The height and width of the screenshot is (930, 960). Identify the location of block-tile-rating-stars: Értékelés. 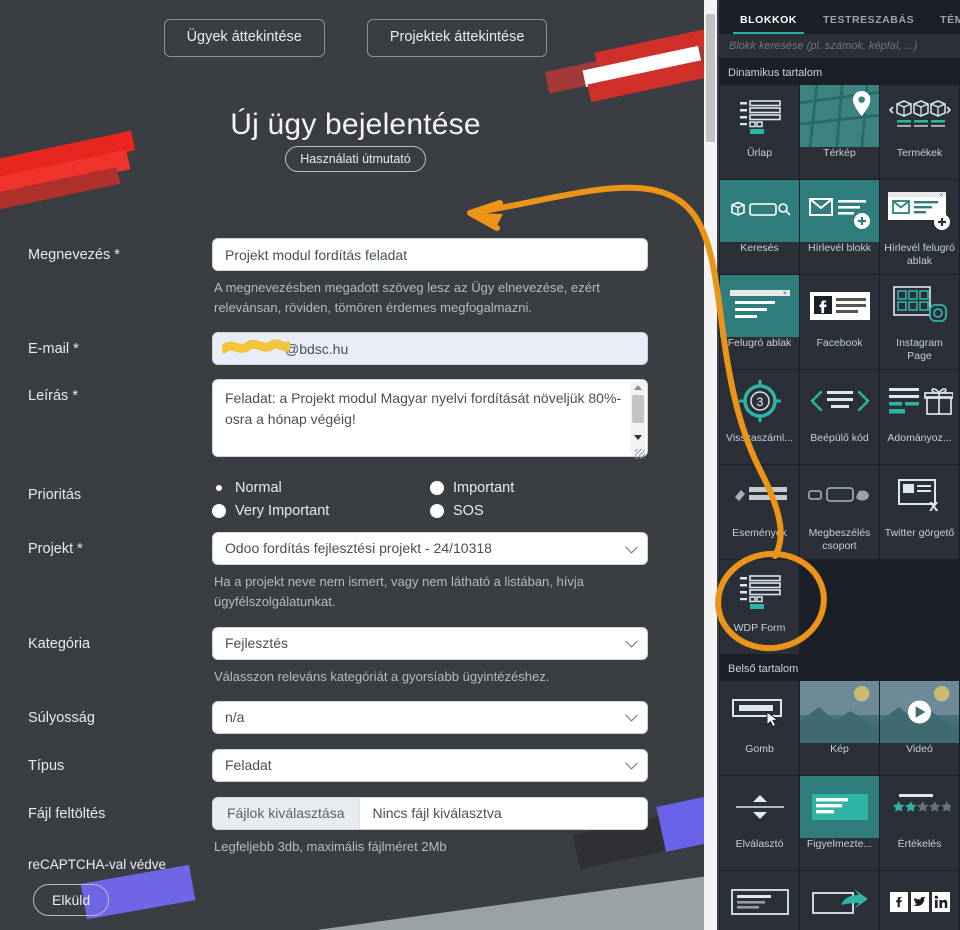
(919, 823).